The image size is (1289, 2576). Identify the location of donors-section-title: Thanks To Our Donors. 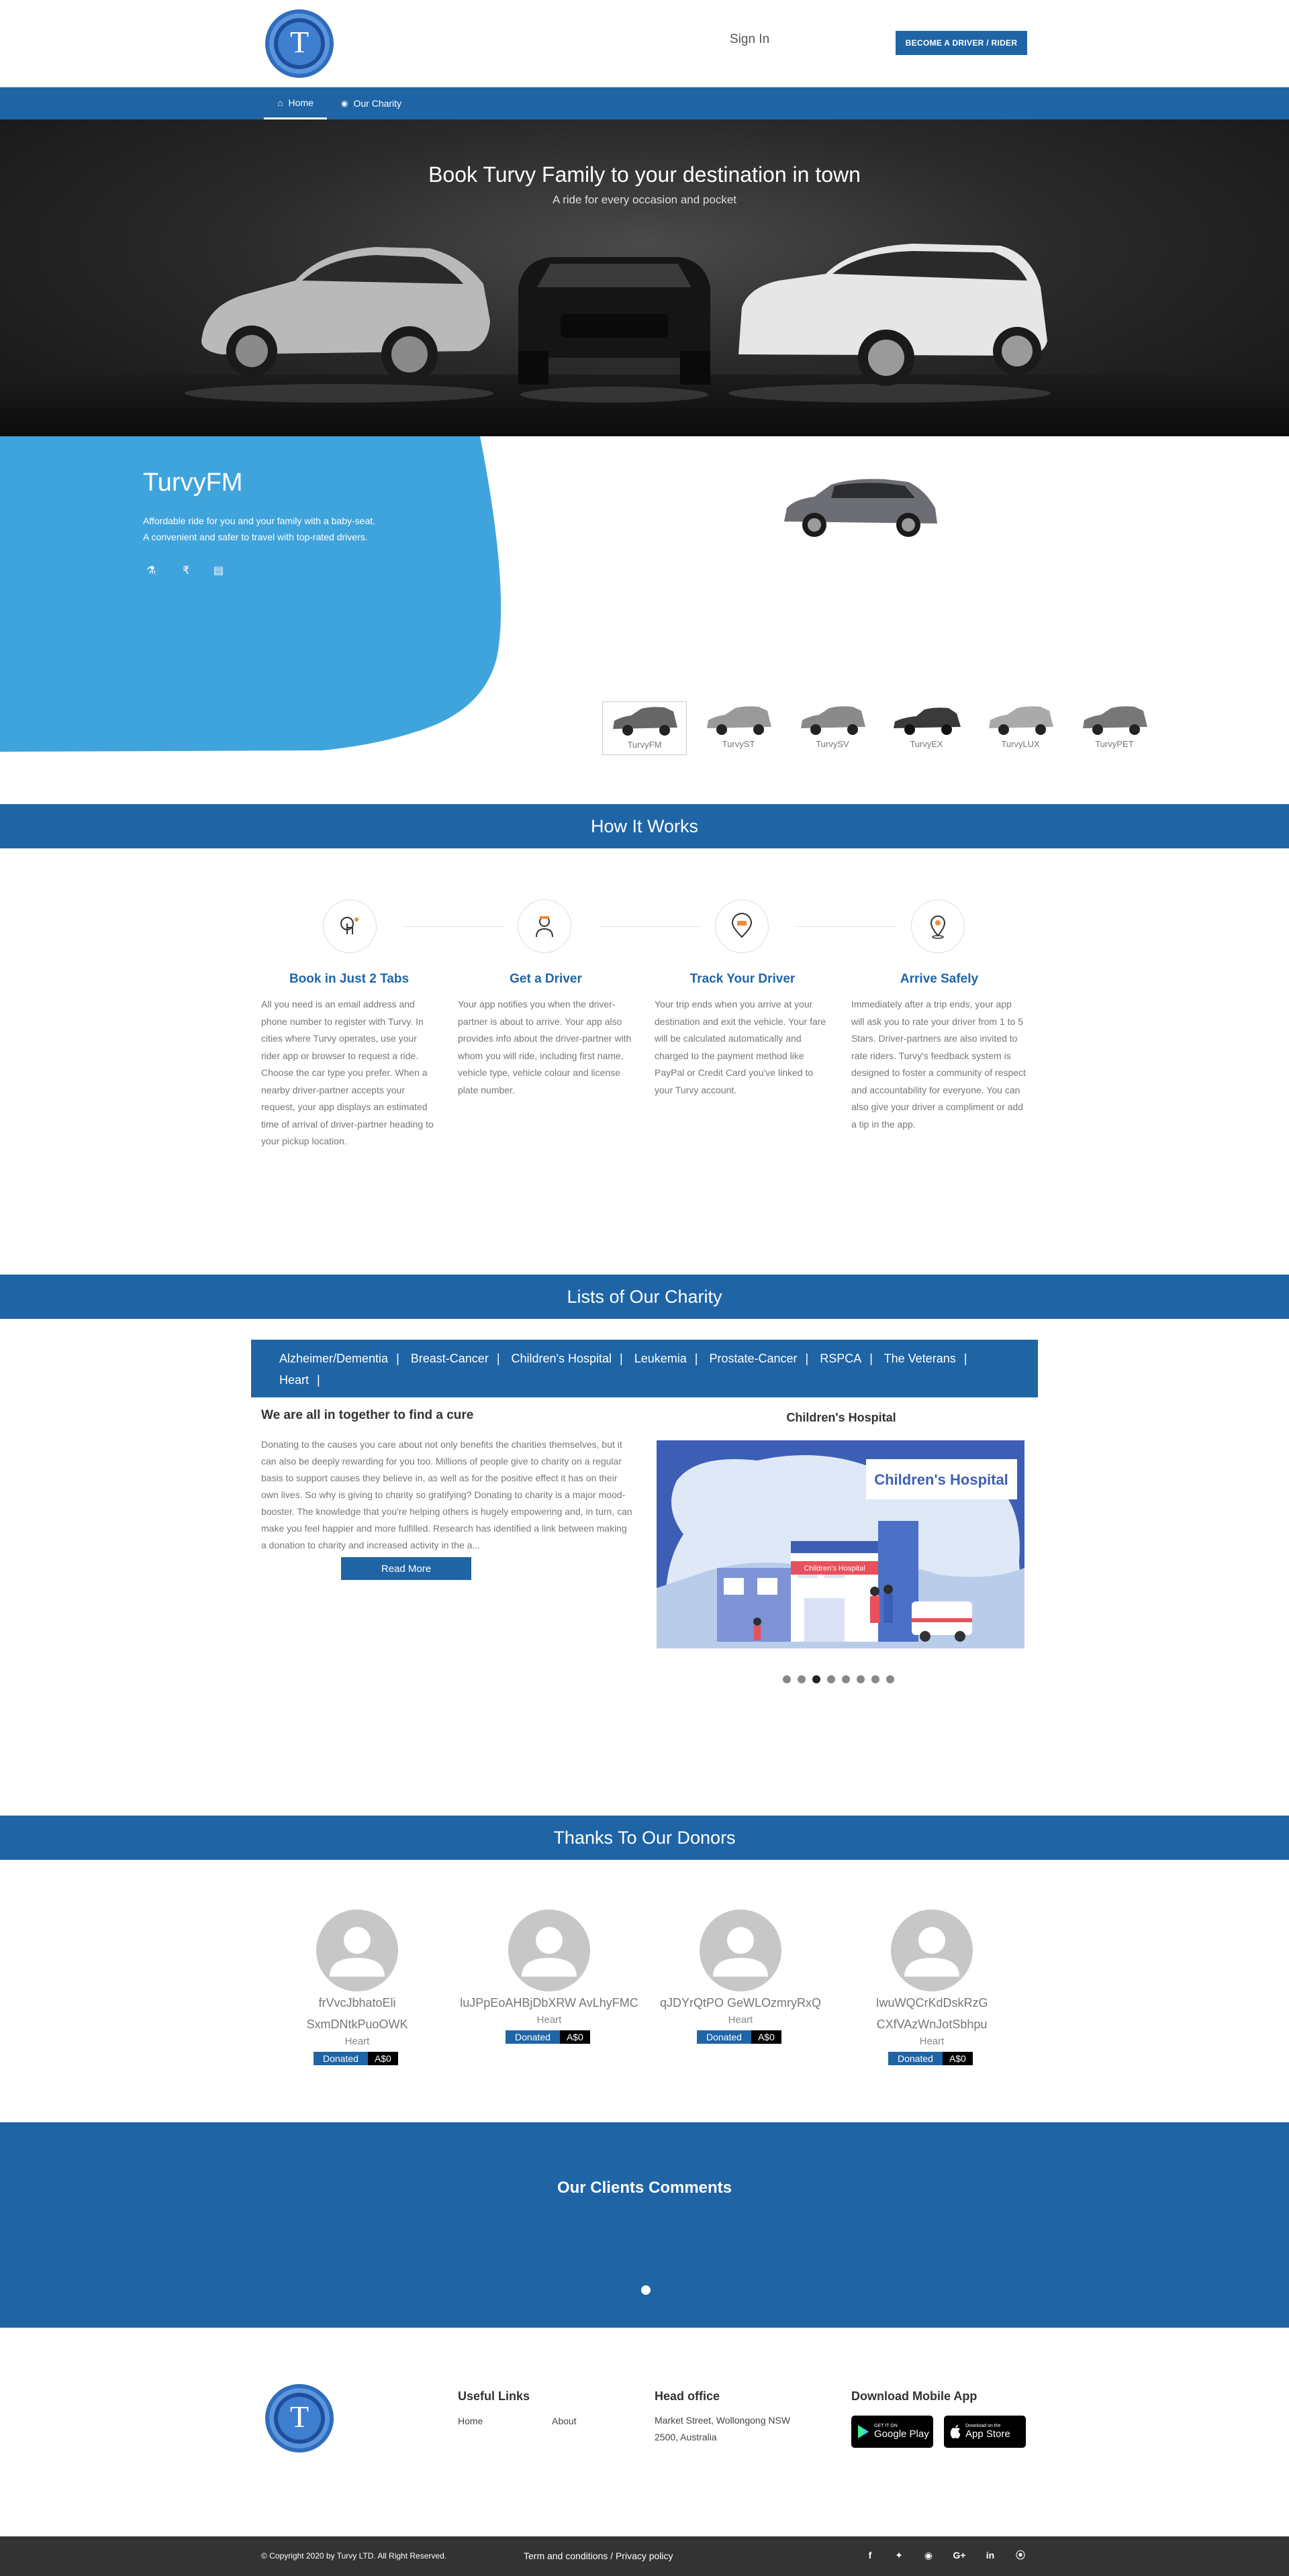
(644, 1838).